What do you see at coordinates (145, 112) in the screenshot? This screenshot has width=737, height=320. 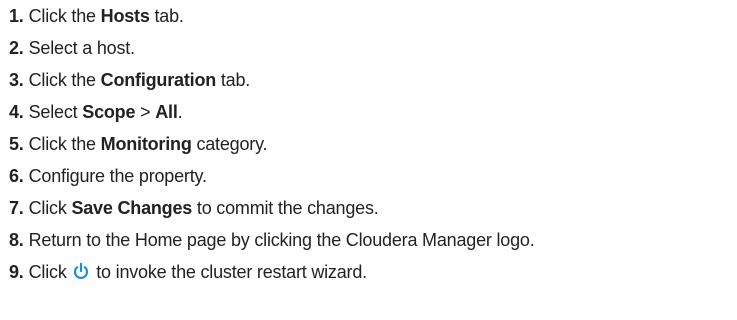 I see `step-text: >` at bounding box center [145, 112].